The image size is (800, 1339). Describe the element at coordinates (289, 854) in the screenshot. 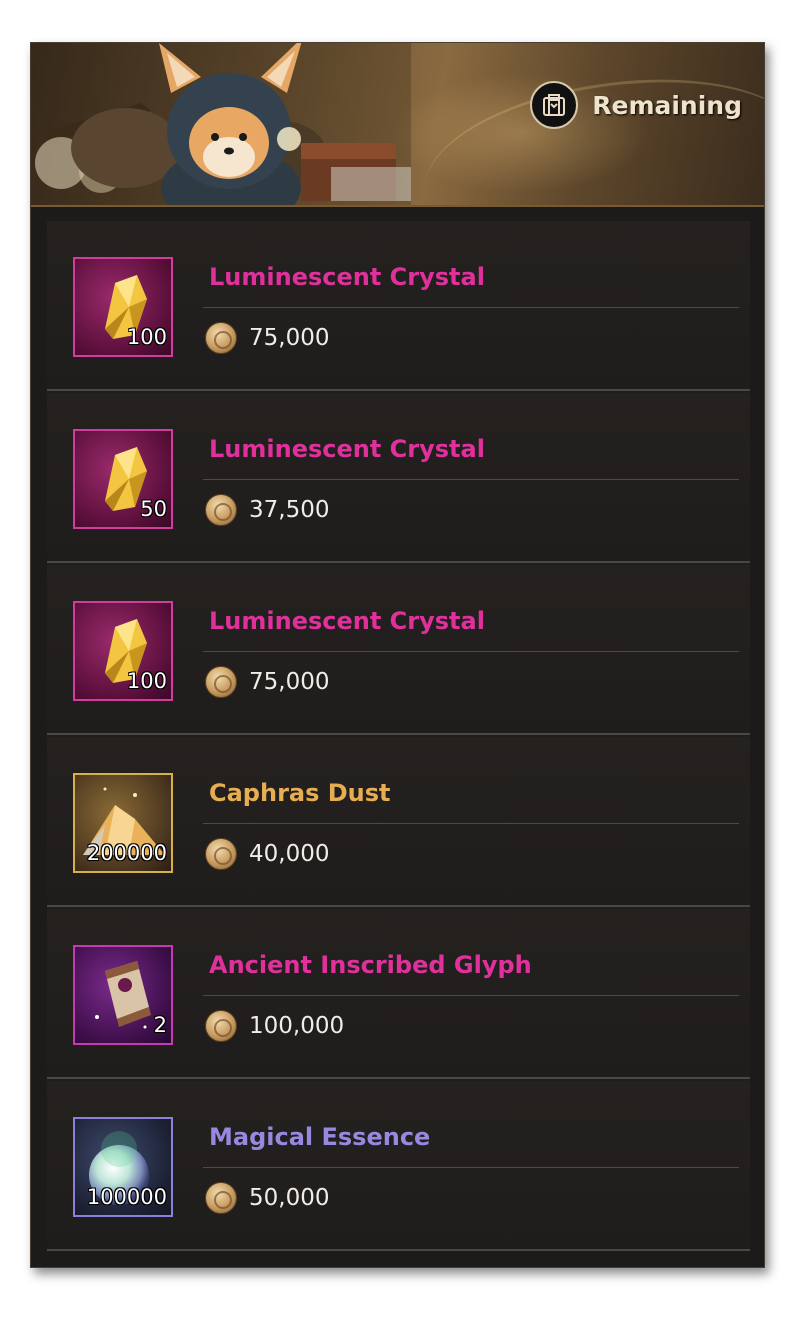

I see `price-value: 40,000` at that location.